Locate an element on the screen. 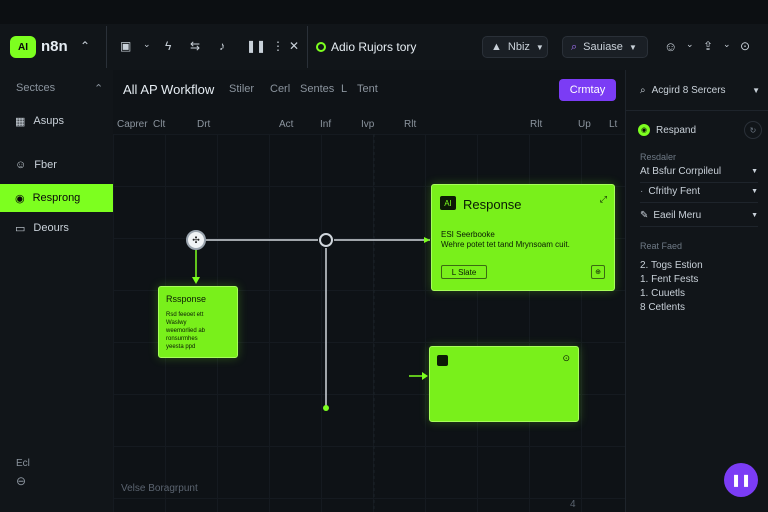 The height and width of the screenshot is (512, 768). node-badge-icon is located at coordinates (442, 360).